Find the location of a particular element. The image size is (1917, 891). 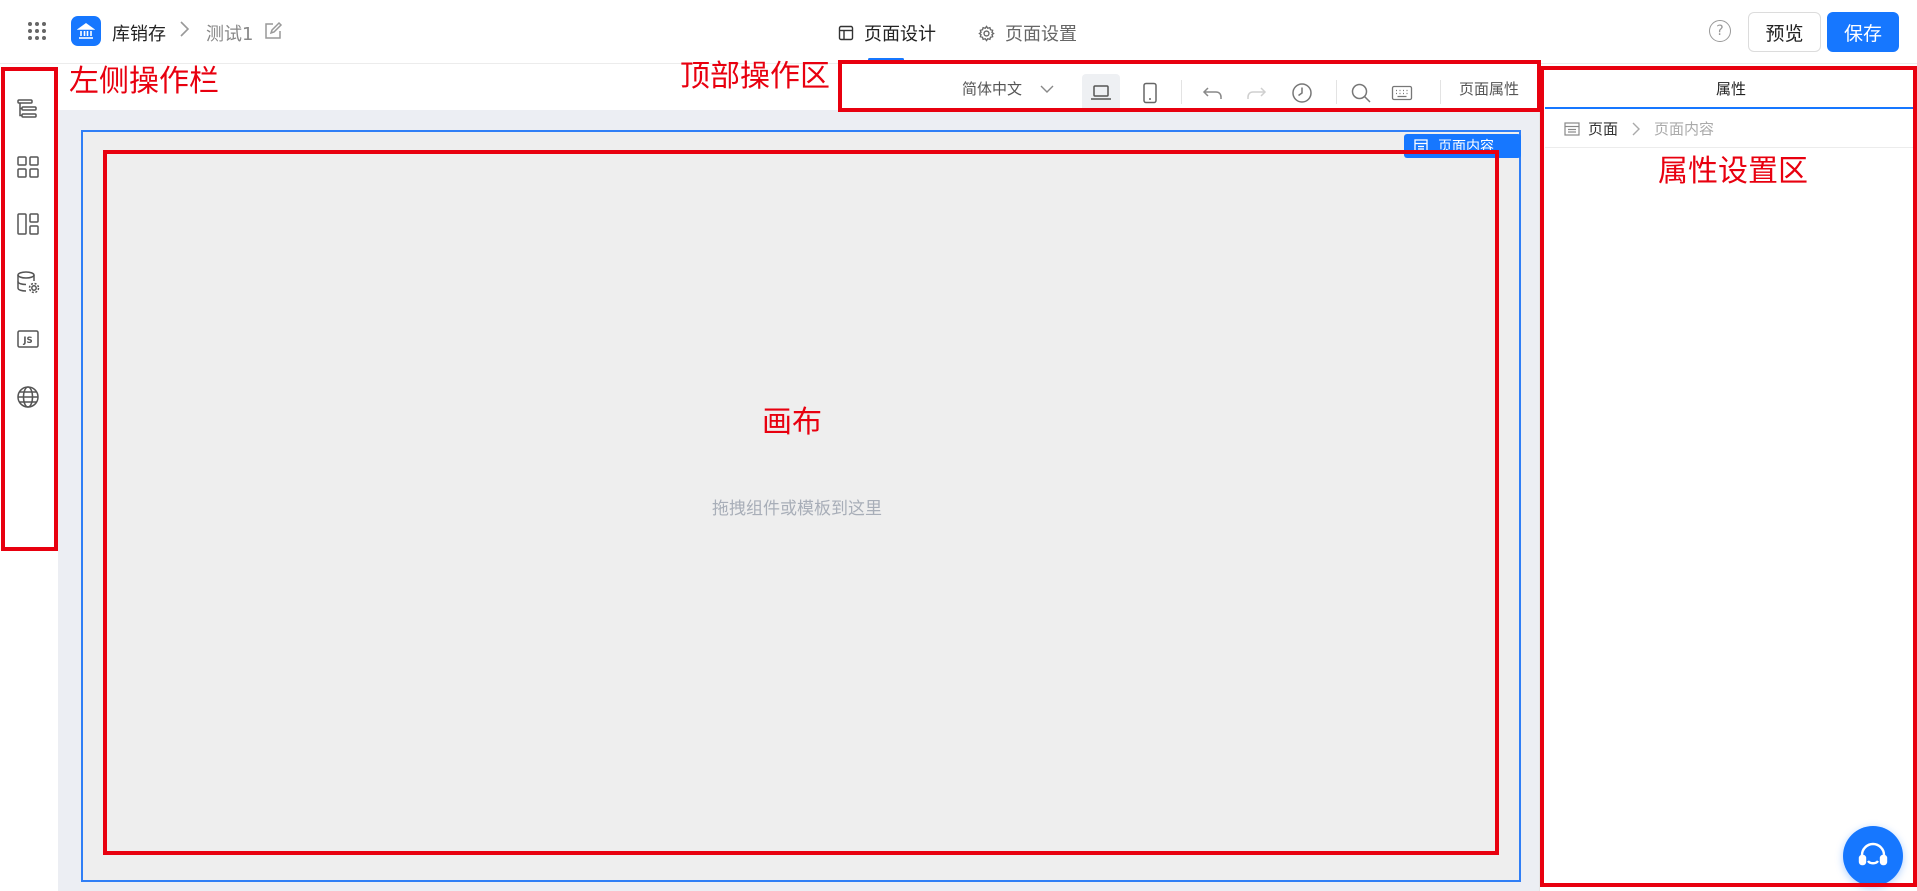

properties-breadcrumb: 页面 页面内容 is located at coordinates (1639, 128).